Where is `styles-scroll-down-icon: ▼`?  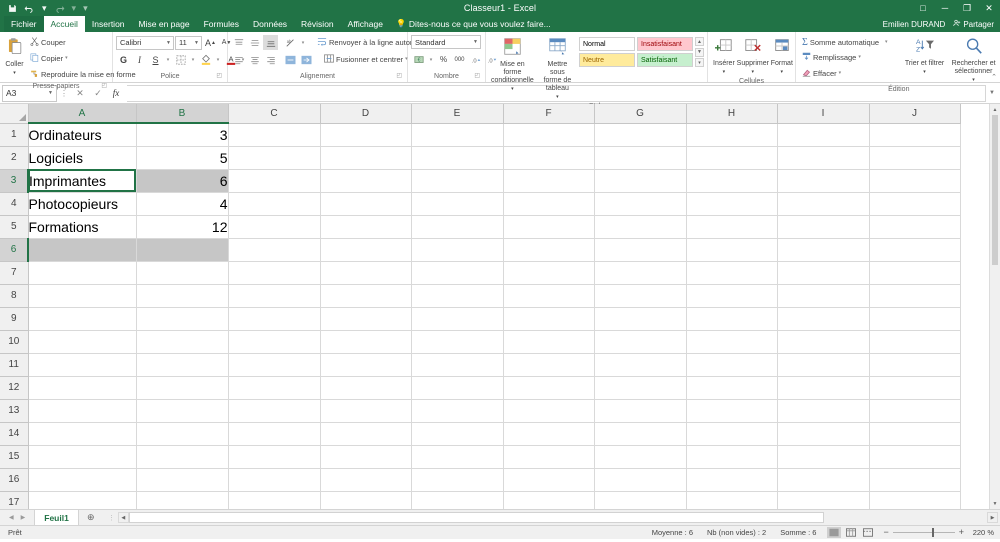
styles-scroll-down-icon: ▼ is located at coordinates (699, 52).